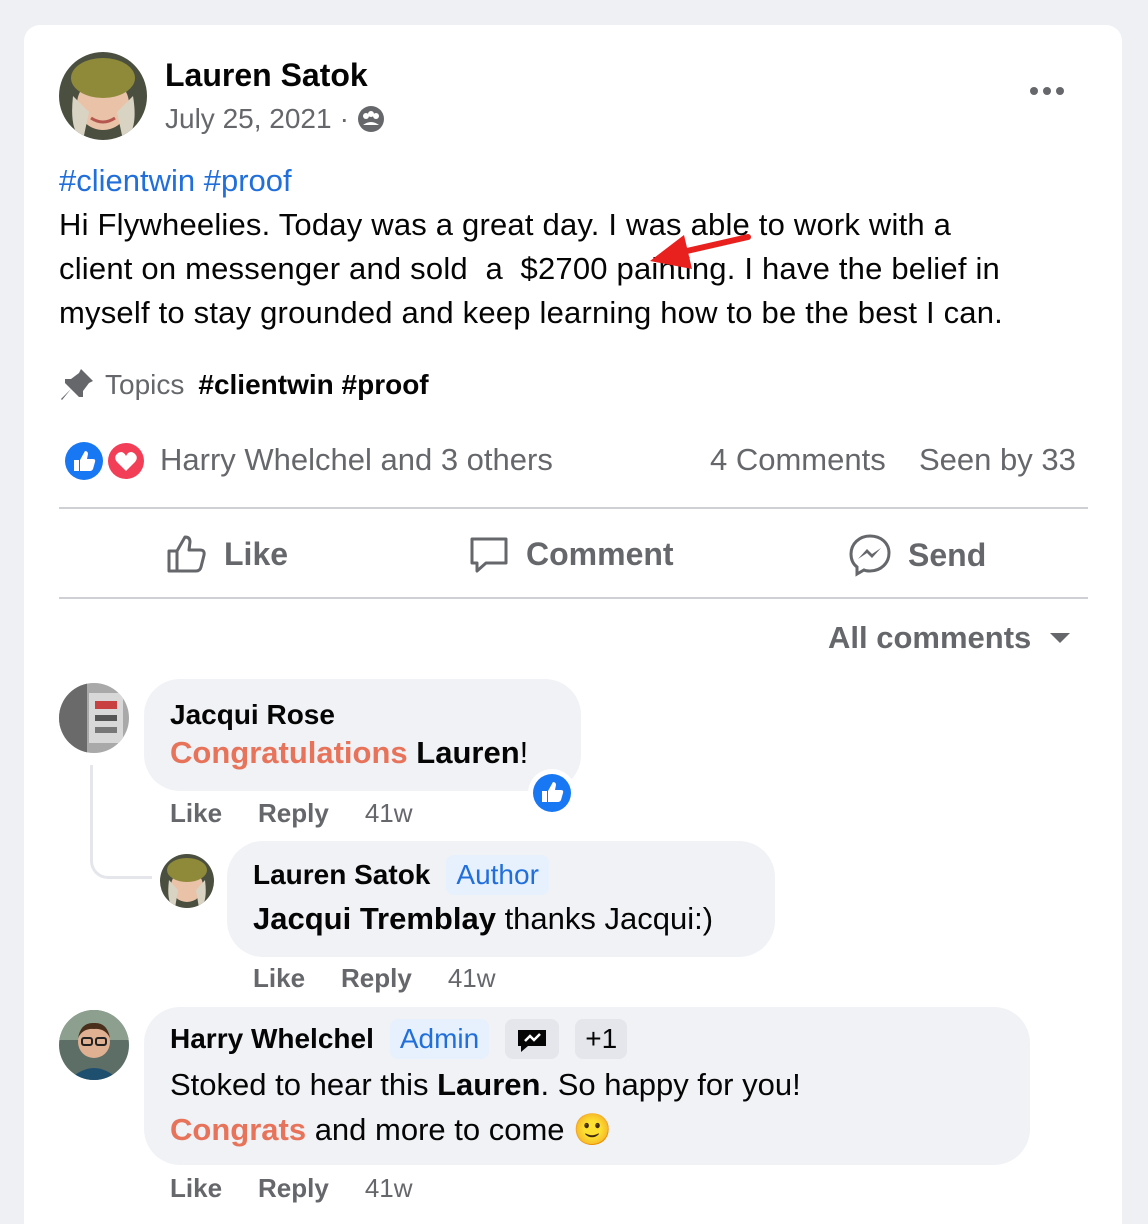 The width and height of the screenshot is (1148, 1224). What do you see at coordinates (700, 251) in the screenshot?
I see `red-arrow-annotation` at bounding box center [700, 251].